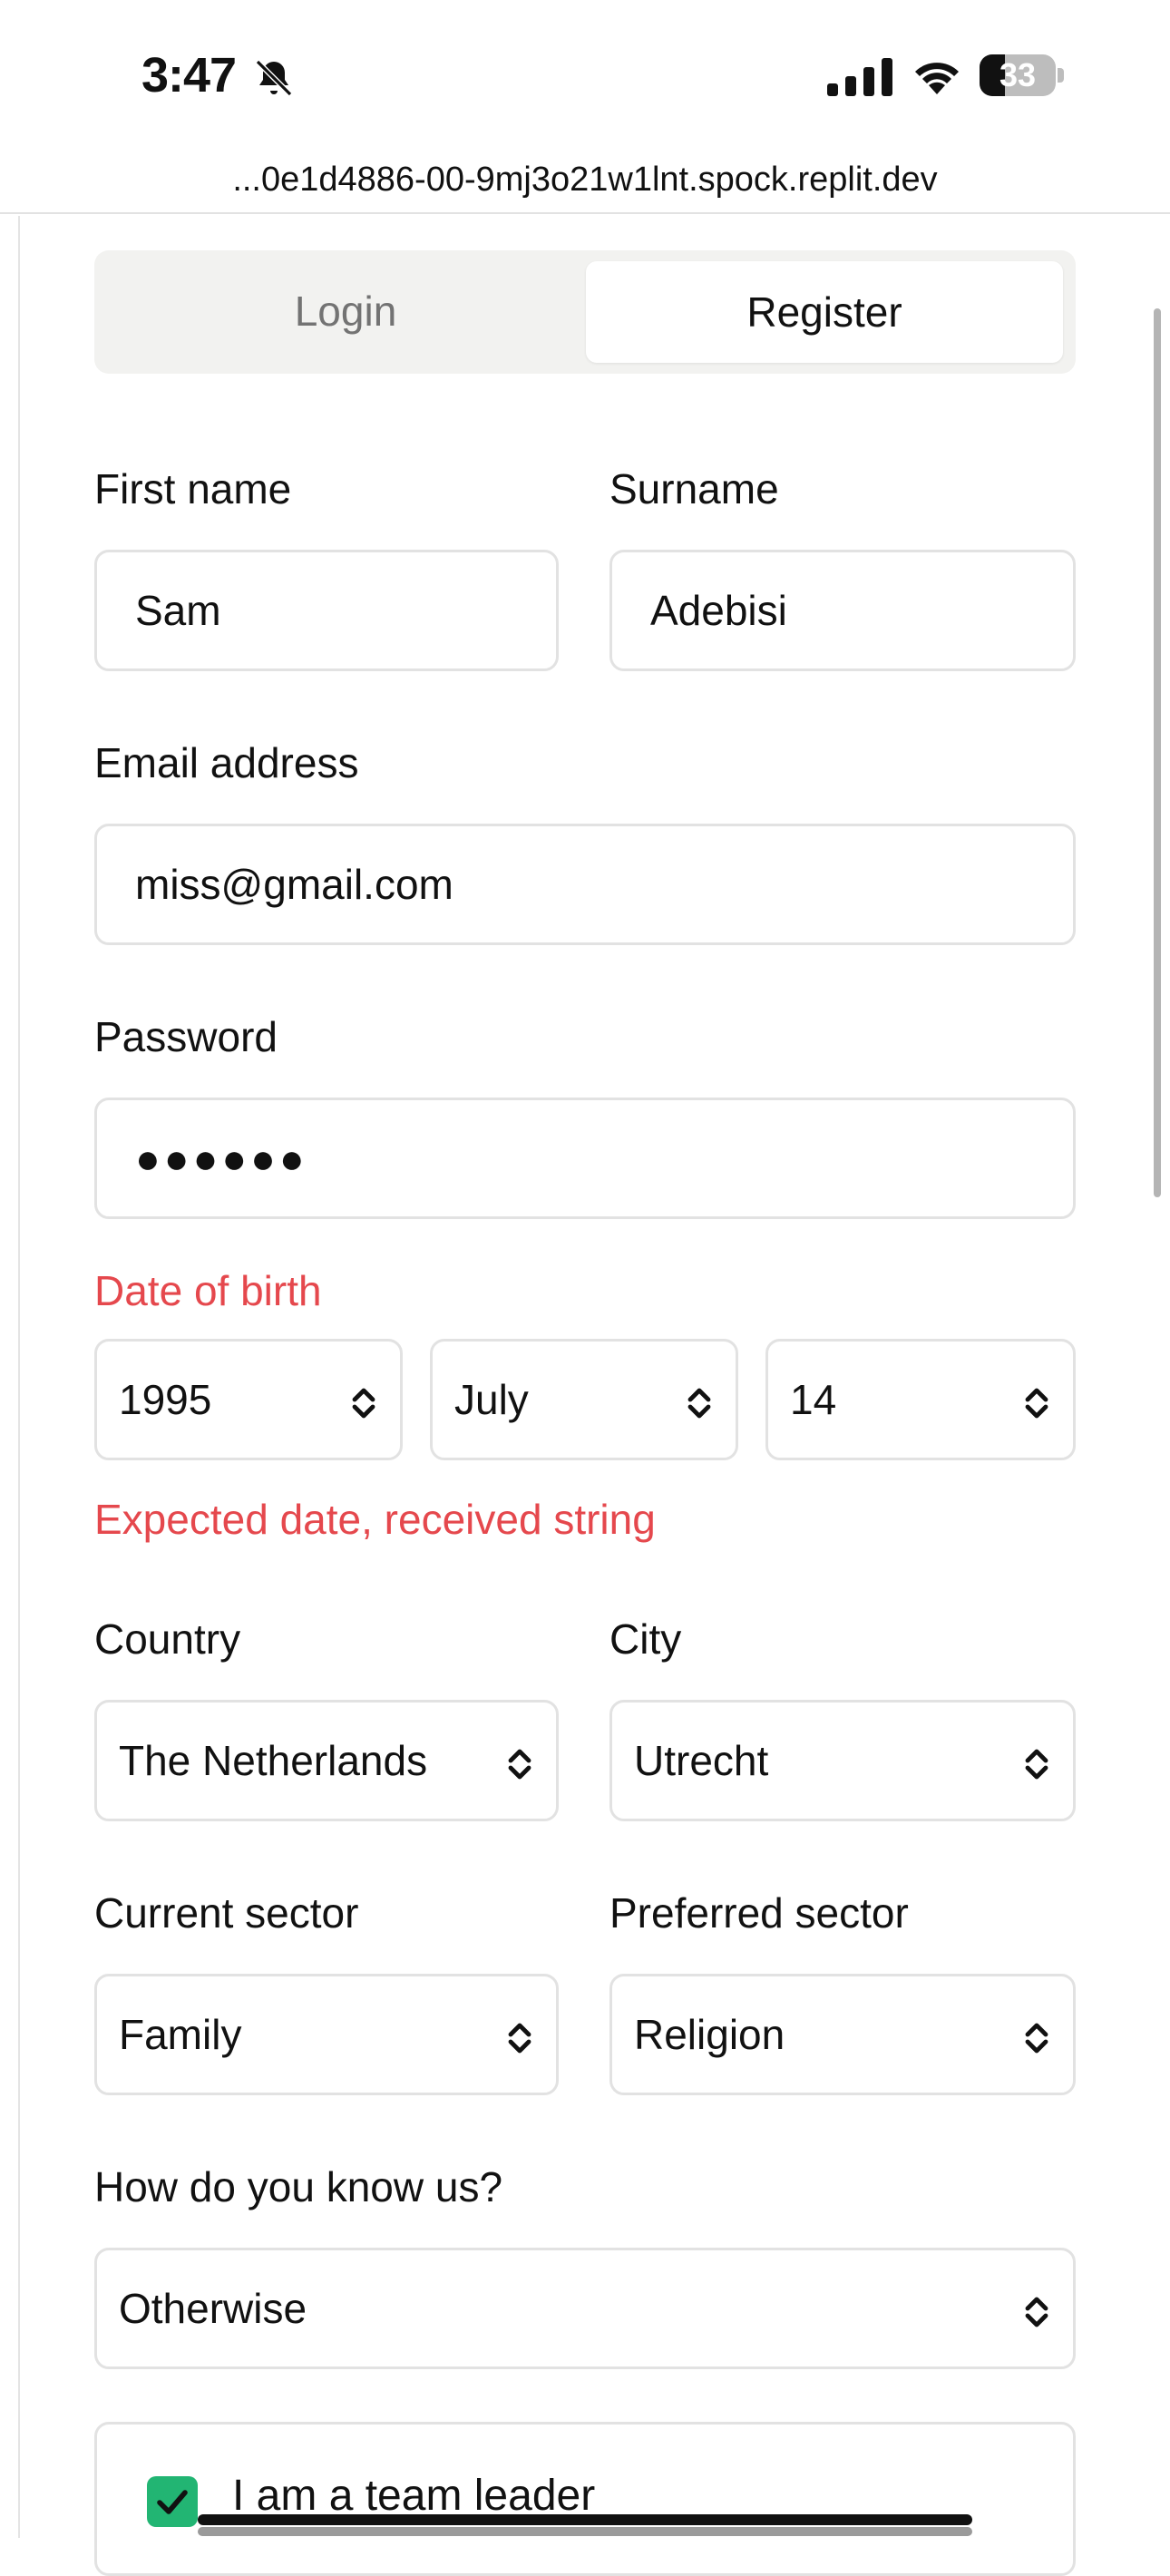 This screenshot has height=2576, width=1170. I want to click on dob-month-value: July, so click(491, 1399).